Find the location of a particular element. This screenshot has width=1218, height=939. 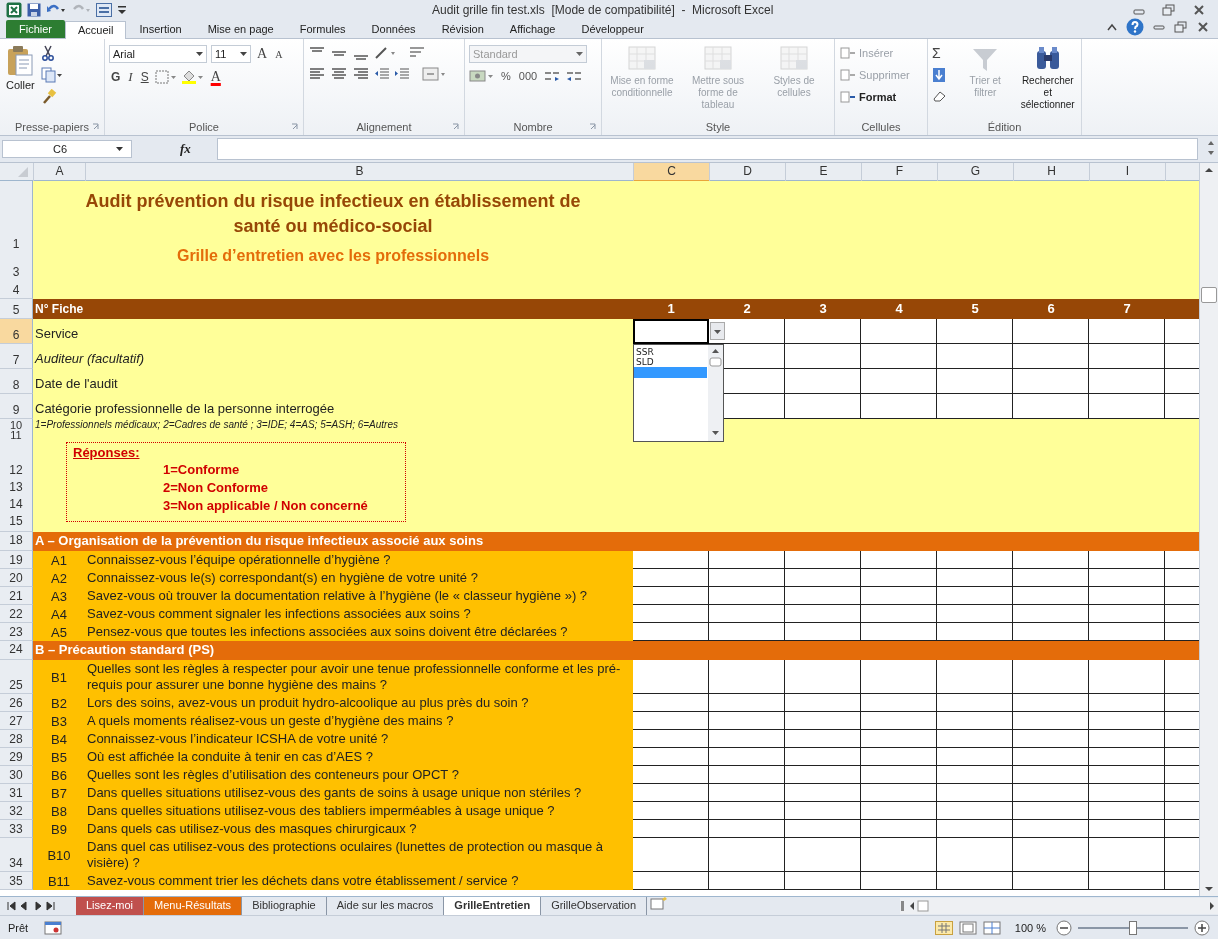

row-header: 27 is located at coordinates (16, 721).